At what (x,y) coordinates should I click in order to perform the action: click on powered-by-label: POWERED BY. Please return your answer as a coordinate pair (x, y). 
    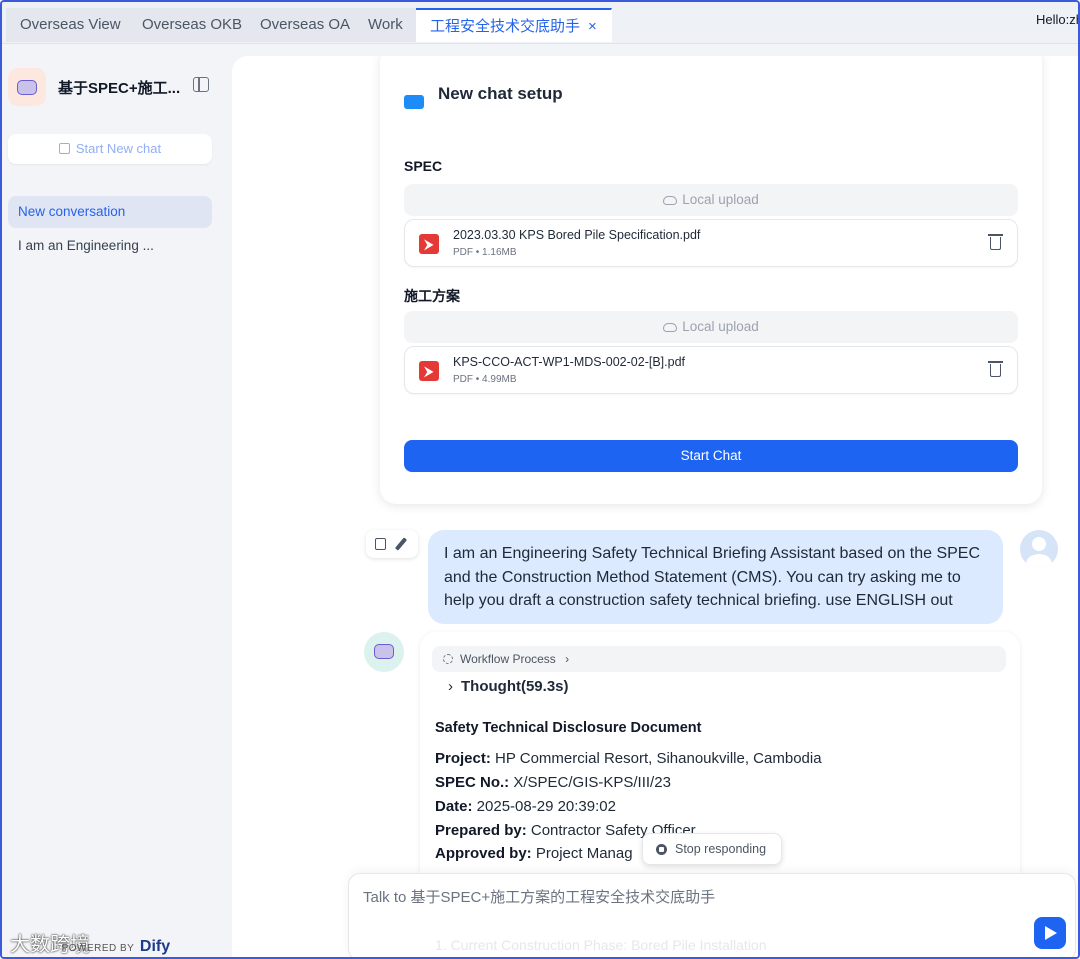
    Looking at the image, I should click on (98, 948).